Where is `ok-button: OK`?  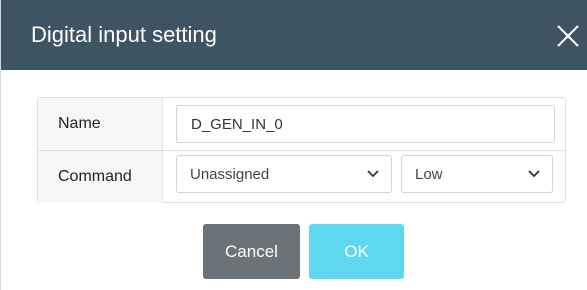
ok-button: OK is located at coordinates (356, 251).